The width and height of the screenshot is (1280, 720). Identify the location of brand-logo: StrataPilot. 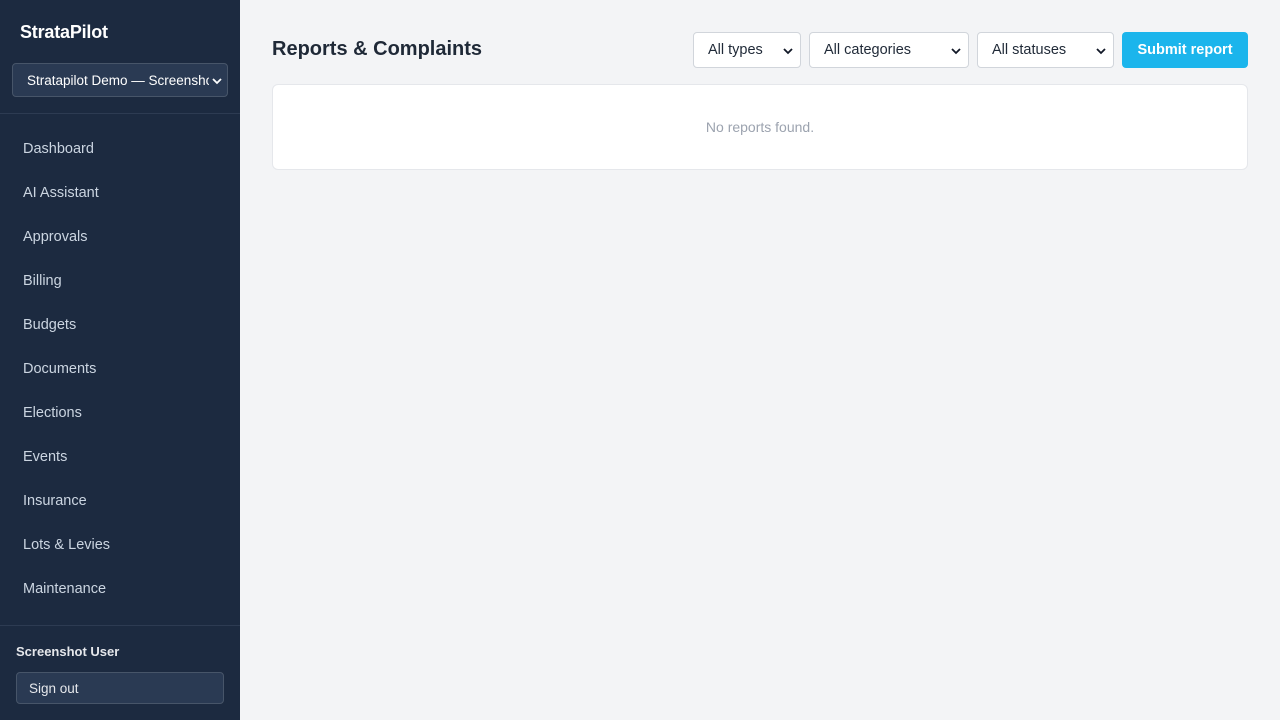
(64, 32).